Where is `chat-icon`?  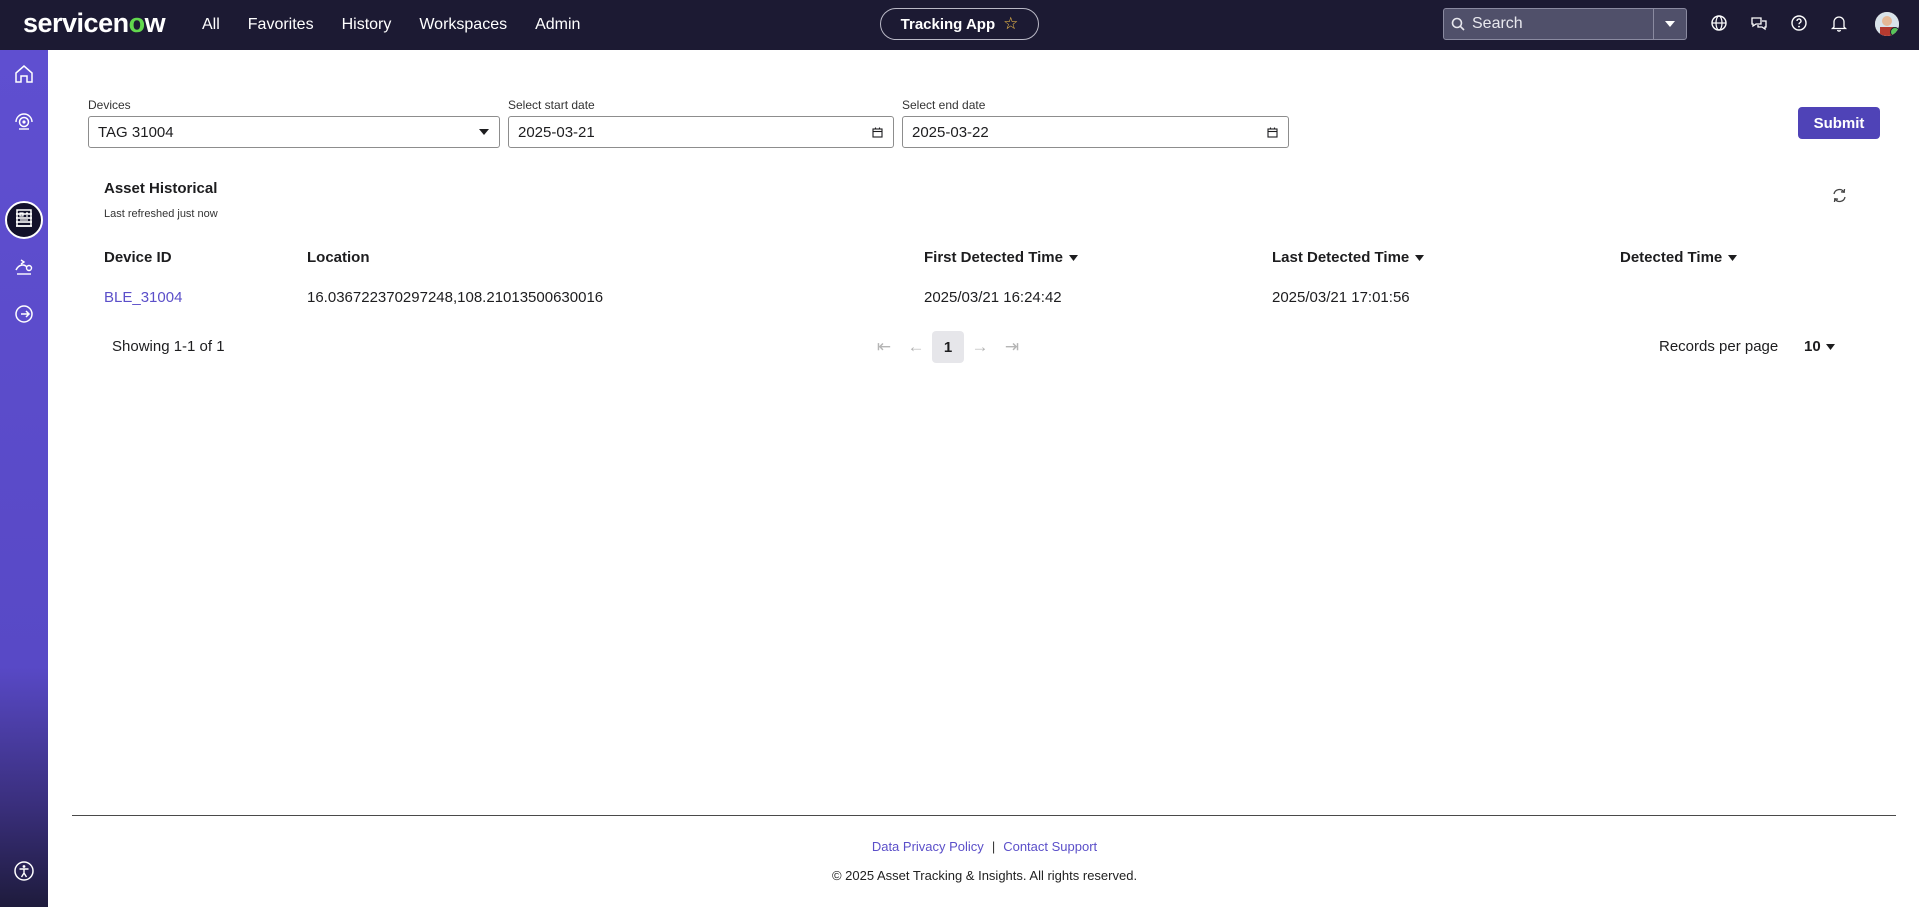 chat-icon is located at coordinates (1759, 23).